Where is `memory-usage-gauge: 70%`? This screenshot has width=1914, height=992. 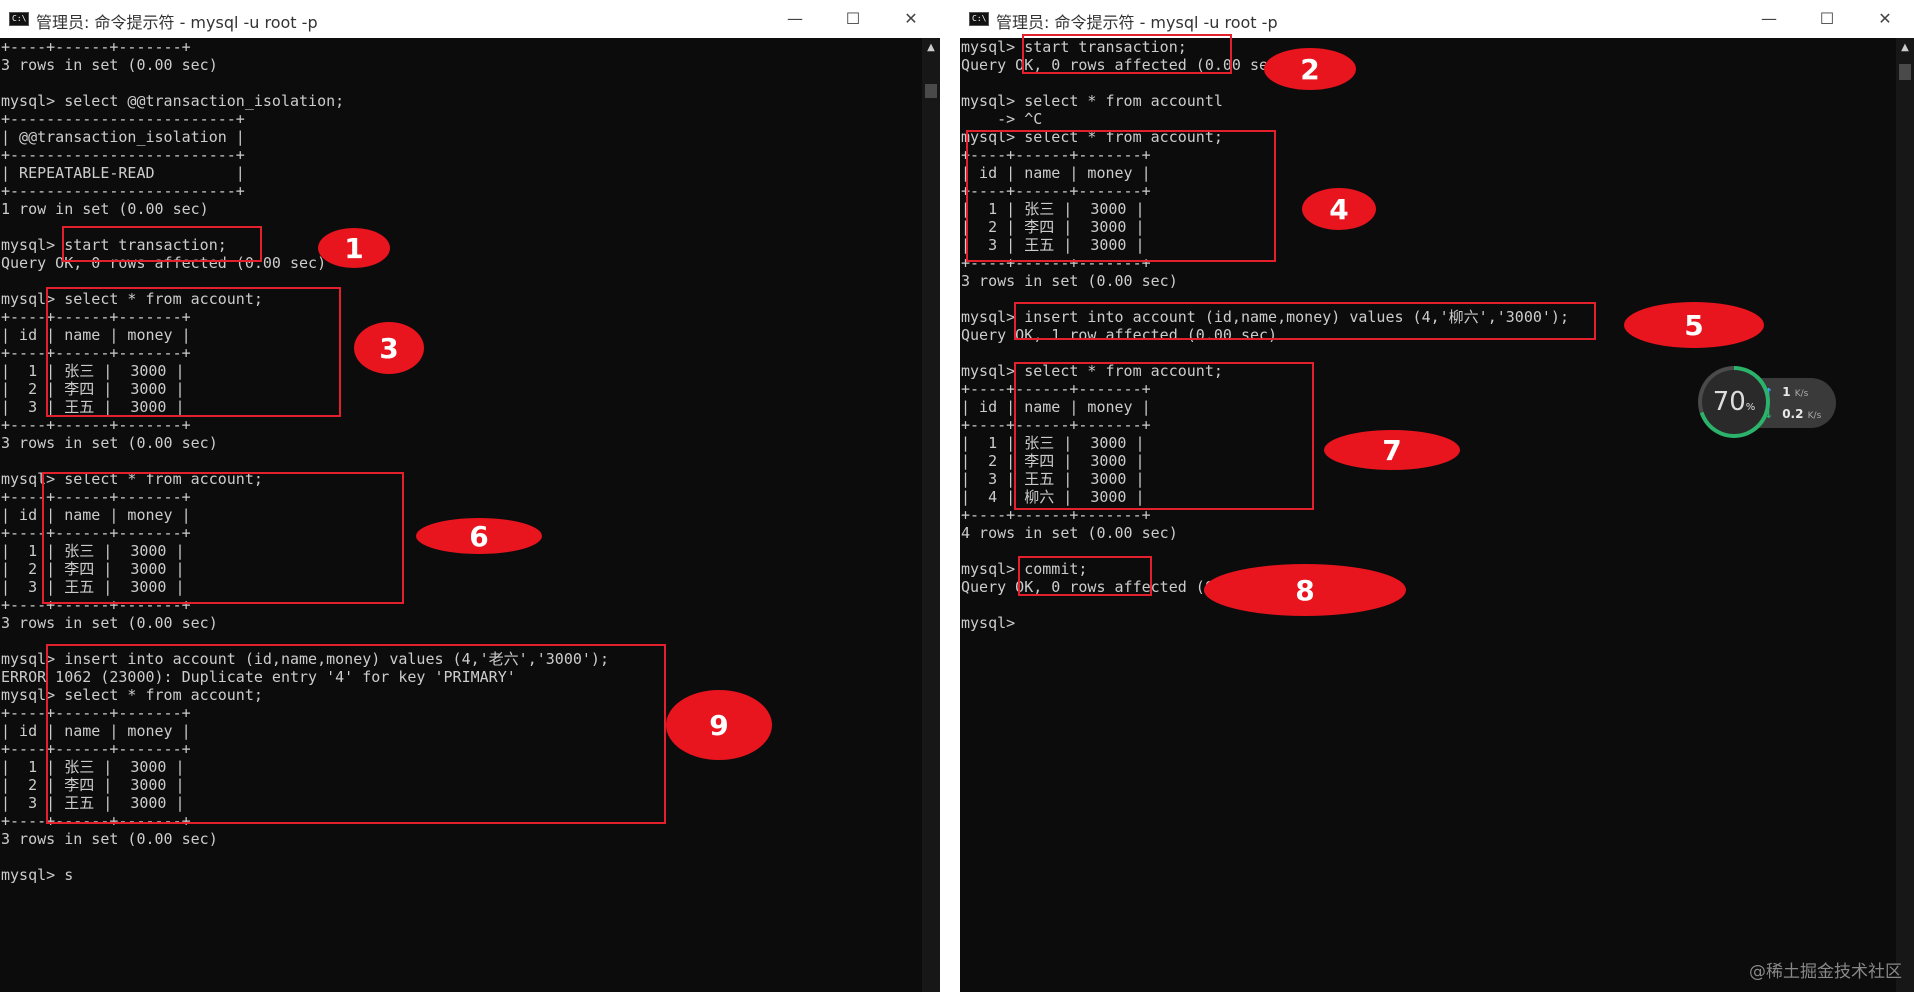 memory-usage-gauge: 70% is located at coordinates (1734, 402).